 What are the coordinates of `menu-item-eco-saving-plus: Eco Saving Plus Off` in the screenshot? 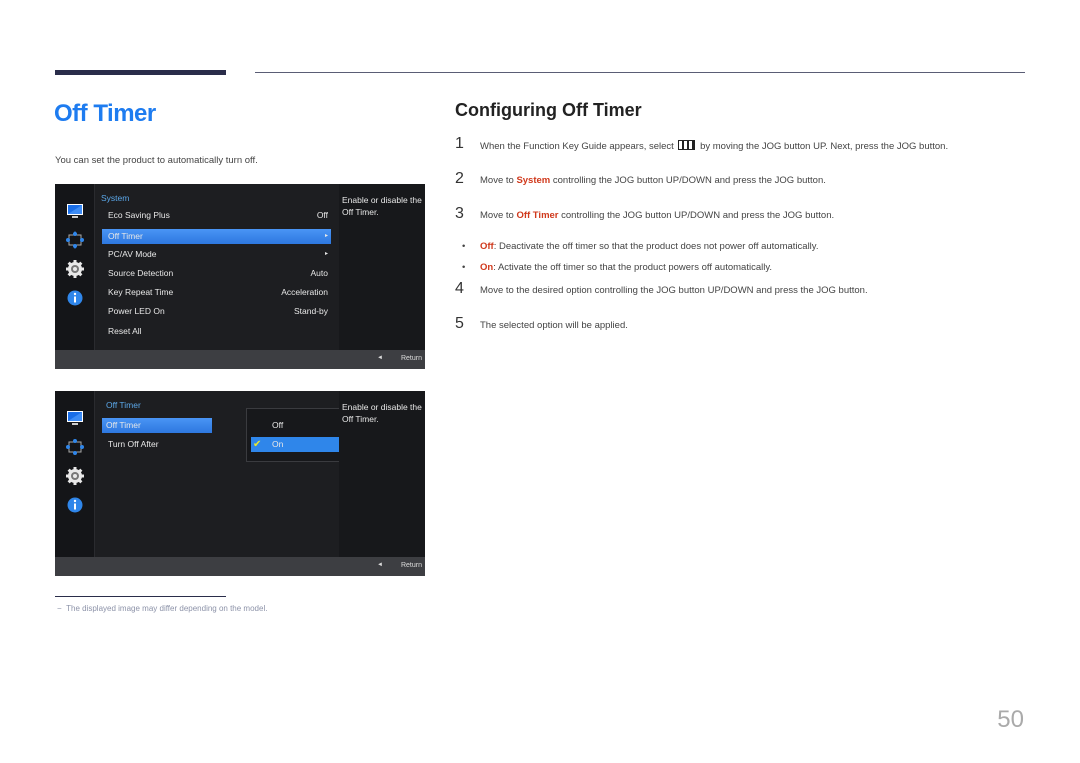 It's located at (216, 215).